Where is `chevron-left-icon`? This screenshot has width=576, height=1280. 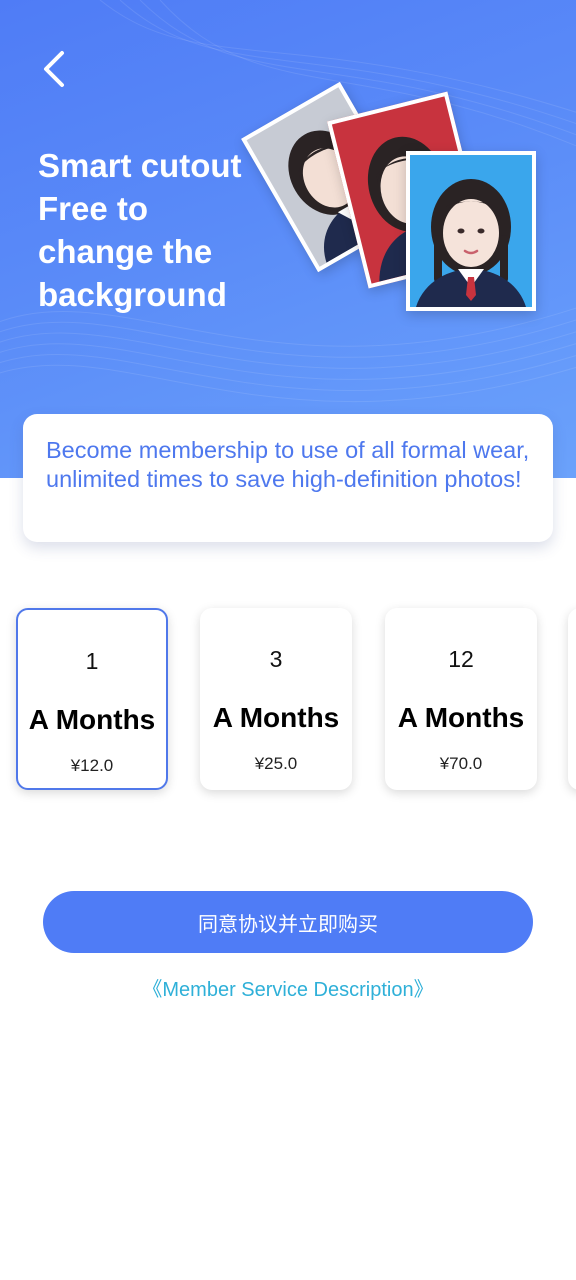
chevron-left-icon is located at coordinates (54, 69).